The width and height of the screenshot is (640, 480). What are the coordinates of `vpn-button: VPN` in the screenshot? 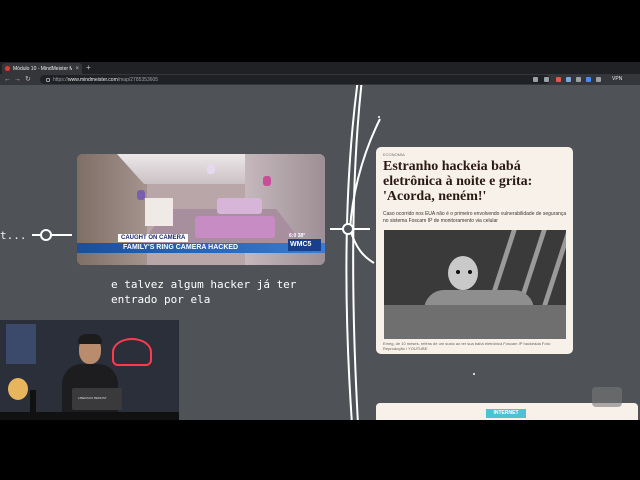 It's located at (617, 79).